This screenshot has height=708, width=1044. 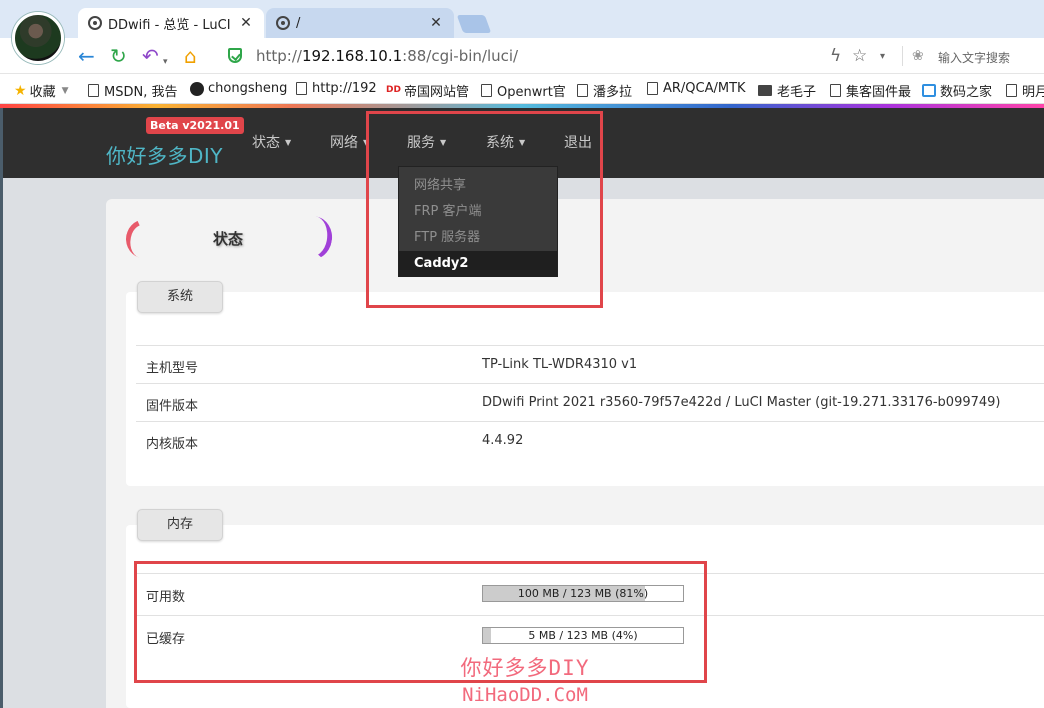 What do you see at coordinates (172, 406) in the screenshot?
I see `row-label: 固件版本` at bounding box center [172, 406].